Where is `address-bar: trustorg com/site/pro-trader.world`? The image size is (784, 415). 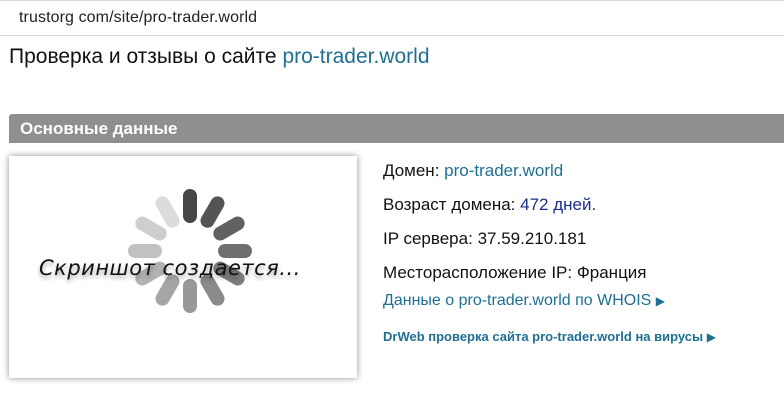 address-bar: trustorg com/site/pro-trader.world is located at coordinates (392, 18).